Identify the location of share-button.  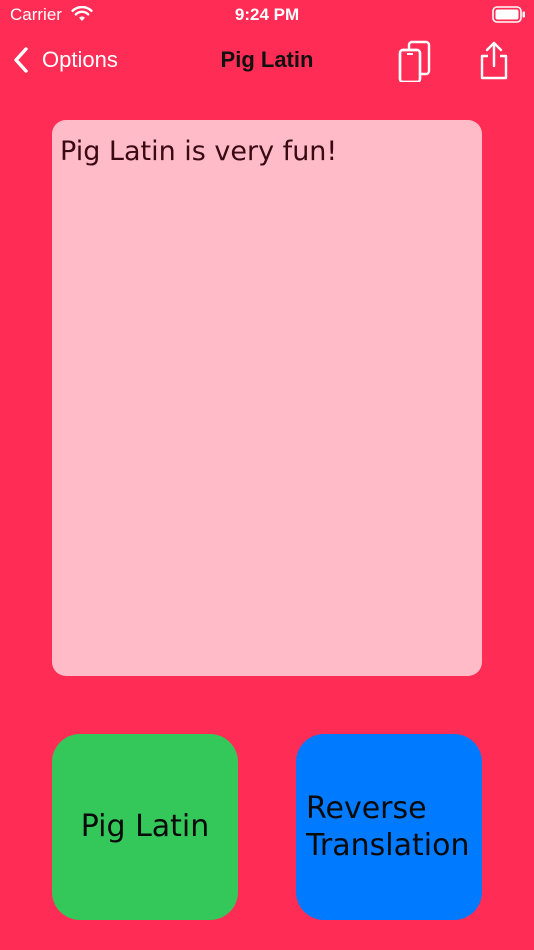
(494, 61).